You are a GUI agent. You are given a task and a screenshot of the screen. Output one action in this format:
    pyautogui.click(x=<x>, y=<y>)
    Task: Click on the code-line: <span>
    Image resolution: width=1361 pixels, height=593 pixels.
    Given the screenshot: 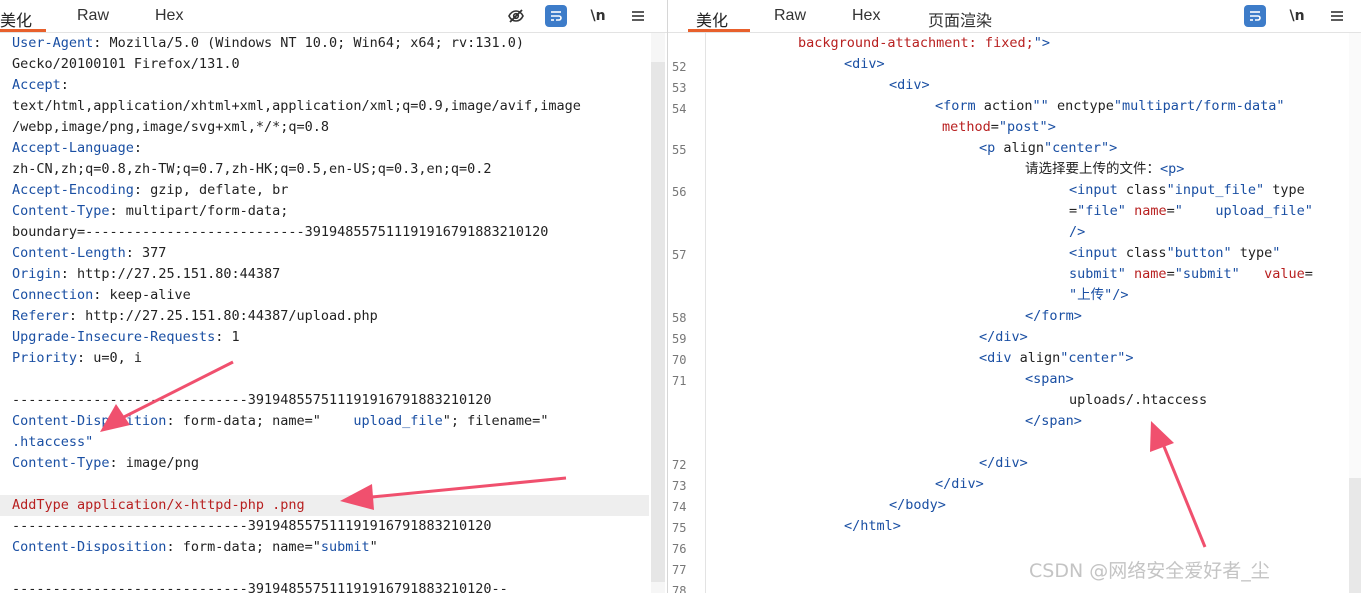 What is the action you would take?
    pyautogui.click(x=1049, y=379)
    